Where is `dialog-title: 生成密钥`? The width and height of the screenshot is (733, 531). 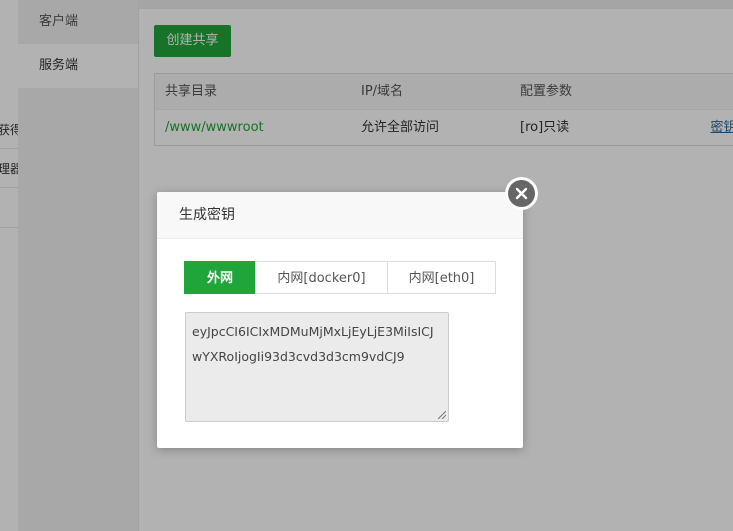 dialog-title: 生成密钥 is located at coordinates (340, 215).